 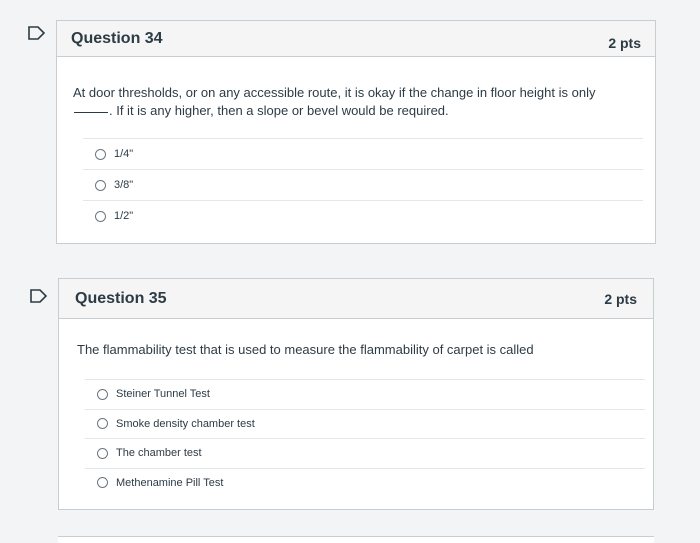 I want to click on answer-option: Steiner Tunnel Test, so click(x=365, y=394).